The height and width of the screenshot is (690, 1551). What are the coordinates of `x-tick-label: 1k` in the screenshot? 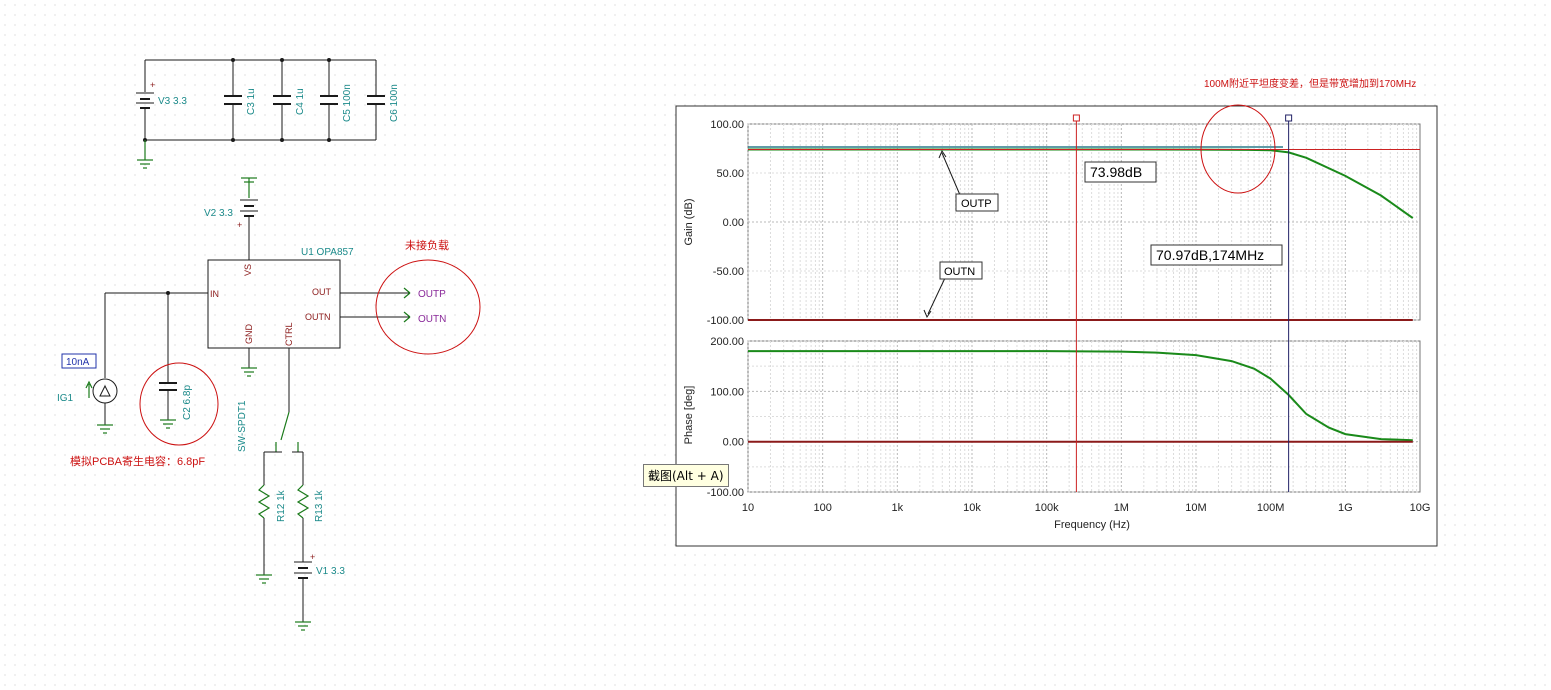 It's located at (898, 508).